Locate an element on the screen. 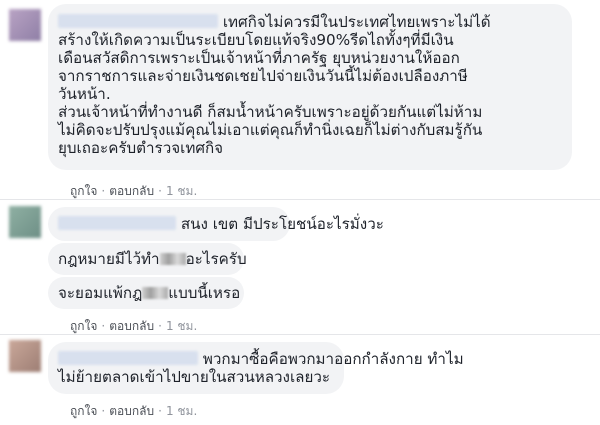 The width and height of the screenshot is (600, 425). comment-text-line: พวกมาซื้อคือพวกมาออกกำลังกาย ทำไม is located at coordinates (333, 359).